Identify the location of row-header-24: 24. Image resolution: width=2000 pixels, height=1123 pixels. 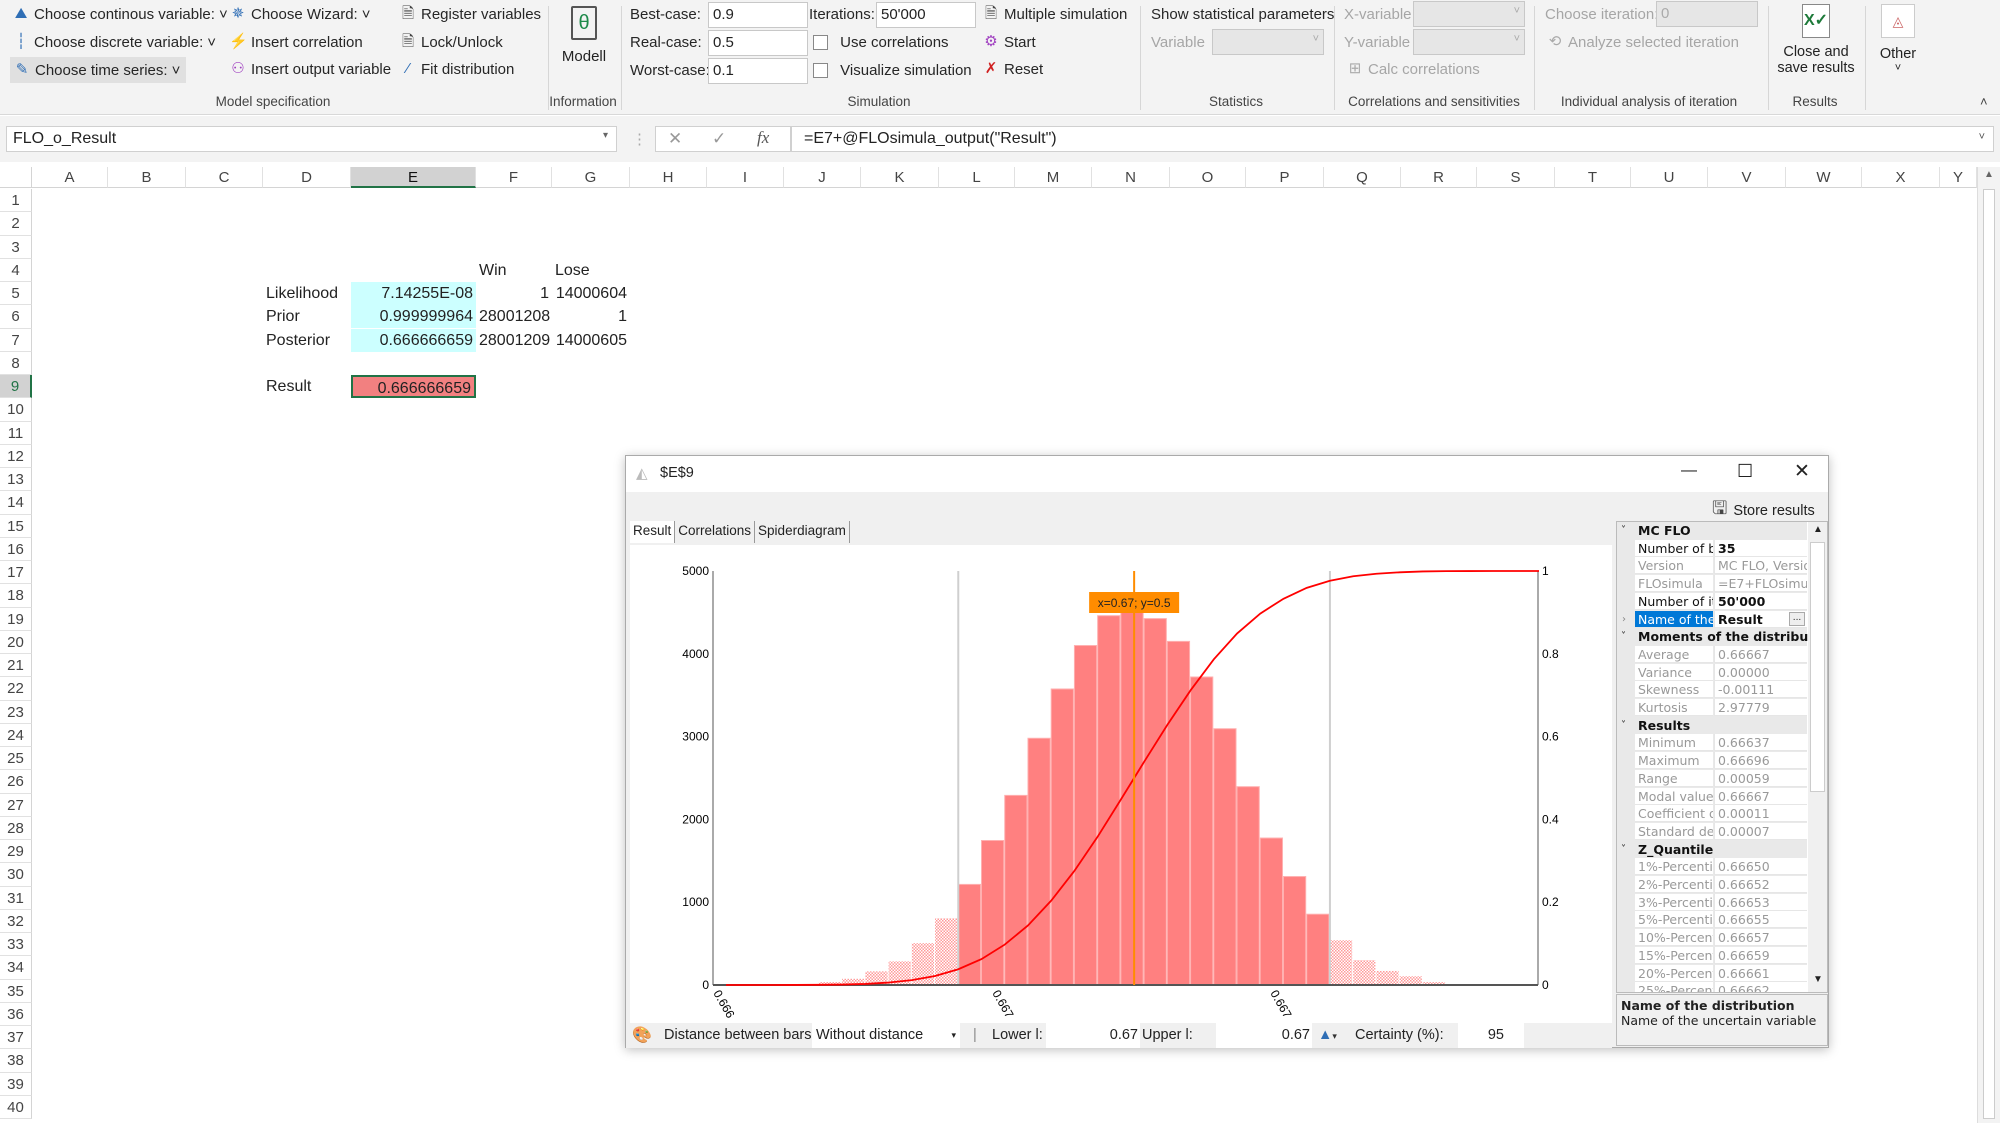
(16, 735).